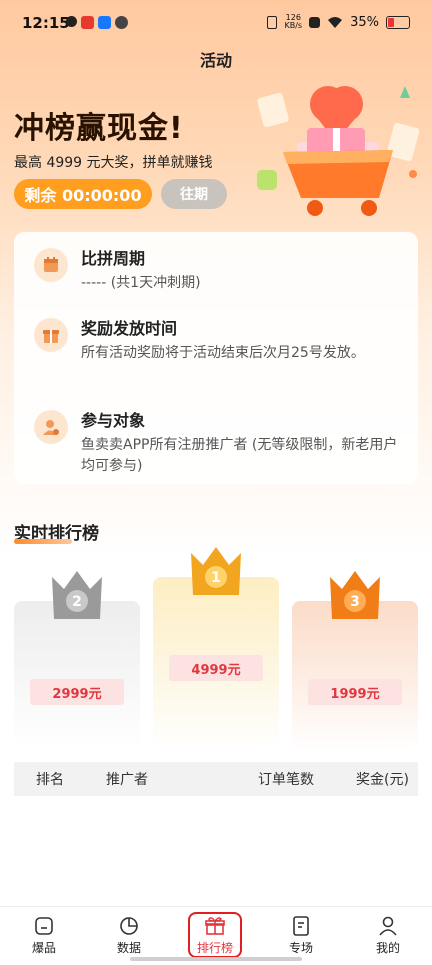 Image resolution: width=432 pixels, height=965 pixels. Describe the element at coordinates (215, 60) in the screenshot. I see `page-title: 活动` at that location.